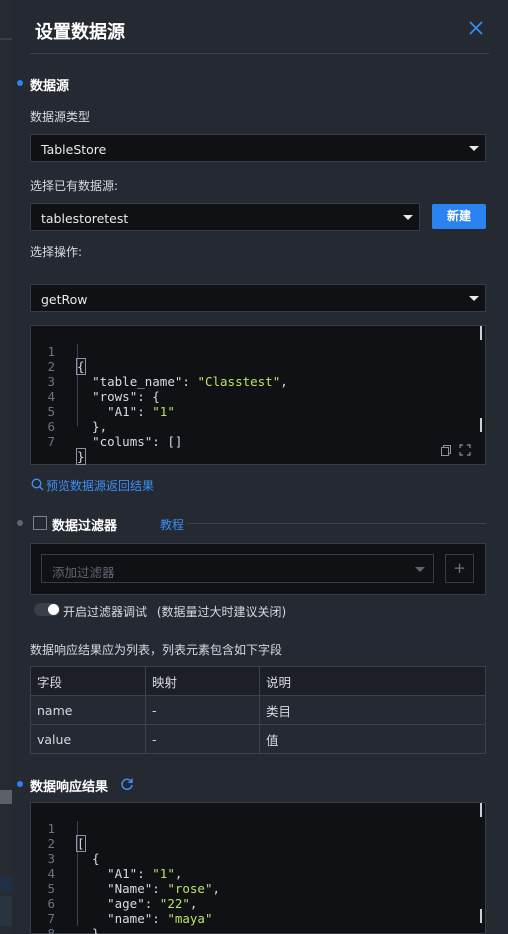 The width and height of the screenshot is (508, 934). Describe the element at coordinates (251, 922) in the screenshot. I see `code-line: 8 ]` at that location.